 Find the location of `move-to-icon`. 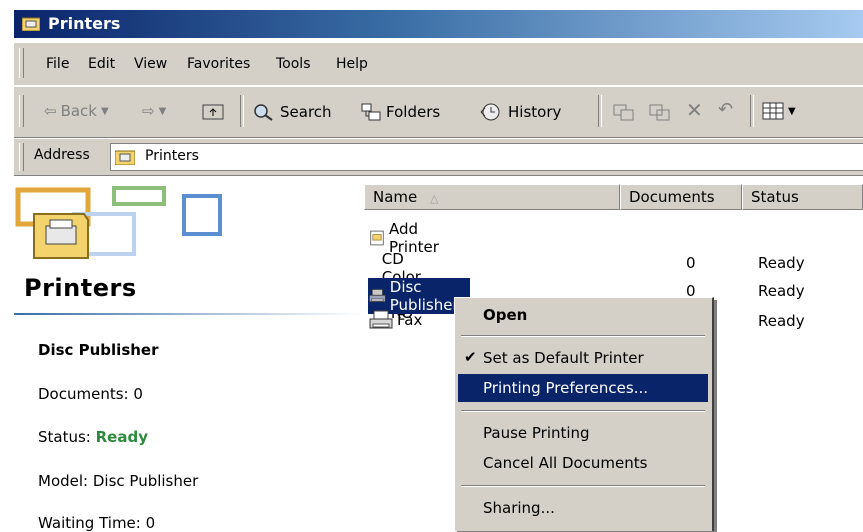

move-to-icon is located at coordinates (623, 112).